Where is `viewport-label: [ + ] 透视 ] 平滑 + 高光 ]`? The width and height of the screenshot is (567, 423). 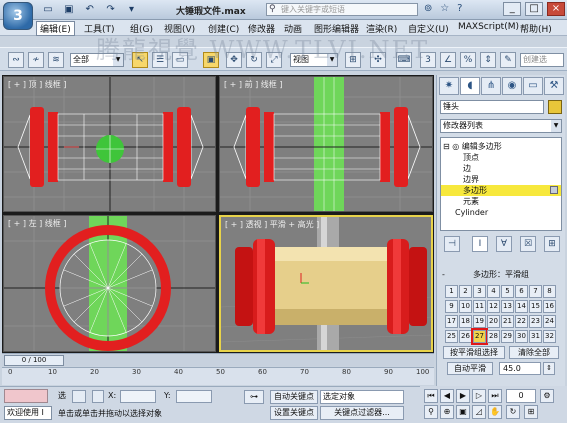 viewport-label: [ + ] 透视 ] 平滑 + 高光 ] is located at coordinates (272, 224).